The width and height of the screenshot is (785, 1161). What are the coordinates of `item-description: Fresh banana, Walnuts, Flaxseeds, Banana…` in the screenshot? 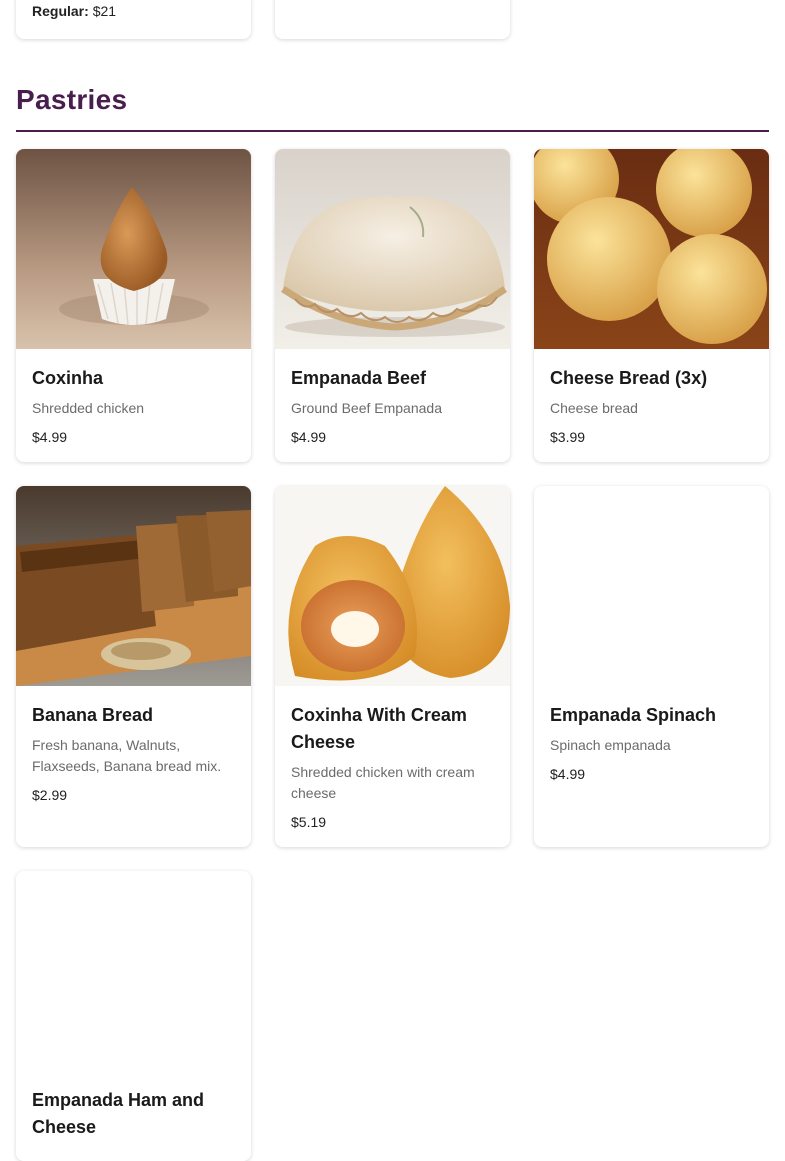 It's located at (127, 755).